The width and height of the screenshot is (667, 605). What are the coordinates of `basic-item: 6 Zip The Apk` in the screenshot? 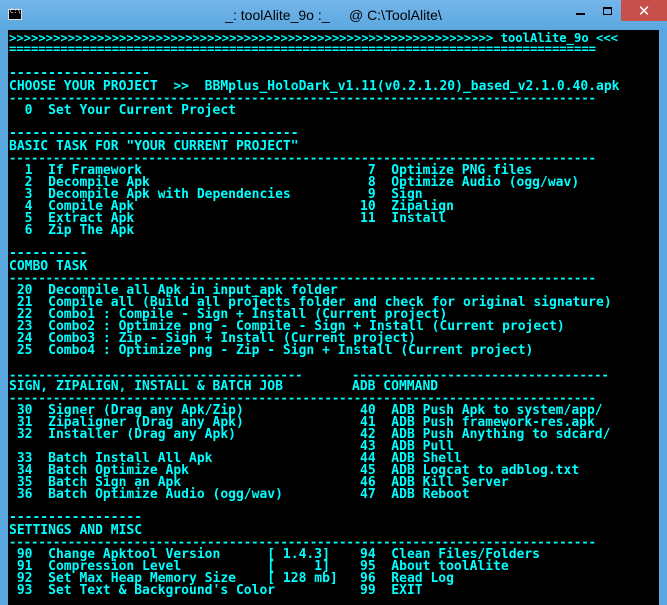 It's located at (72, 230).